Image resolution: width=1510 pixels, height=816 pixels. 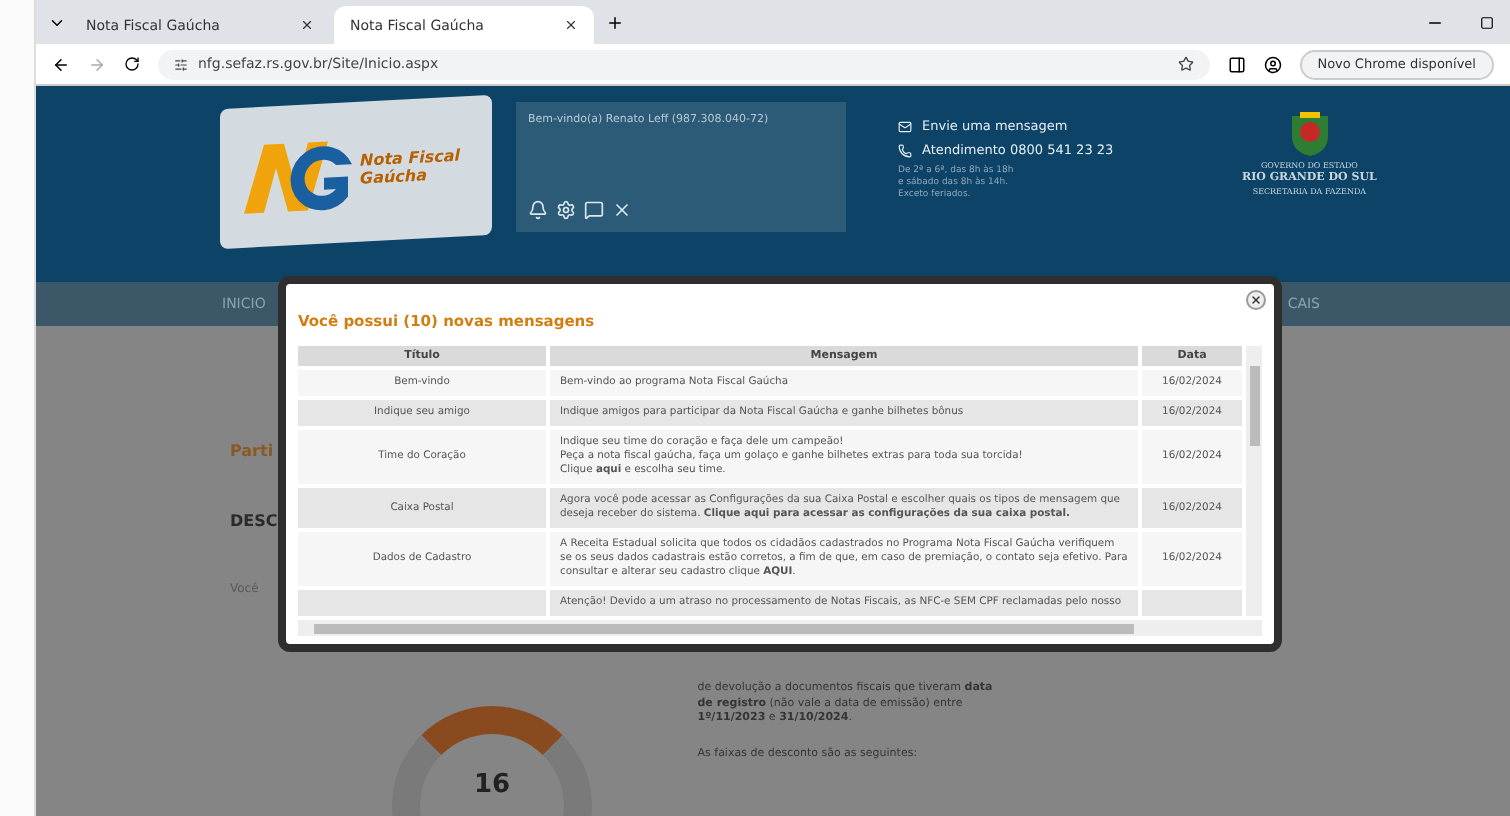 What do you see at coordinates (1309, 134) in the screenshot?
I see `coat-of-arms-icon` at bounding box center [1309, 134].